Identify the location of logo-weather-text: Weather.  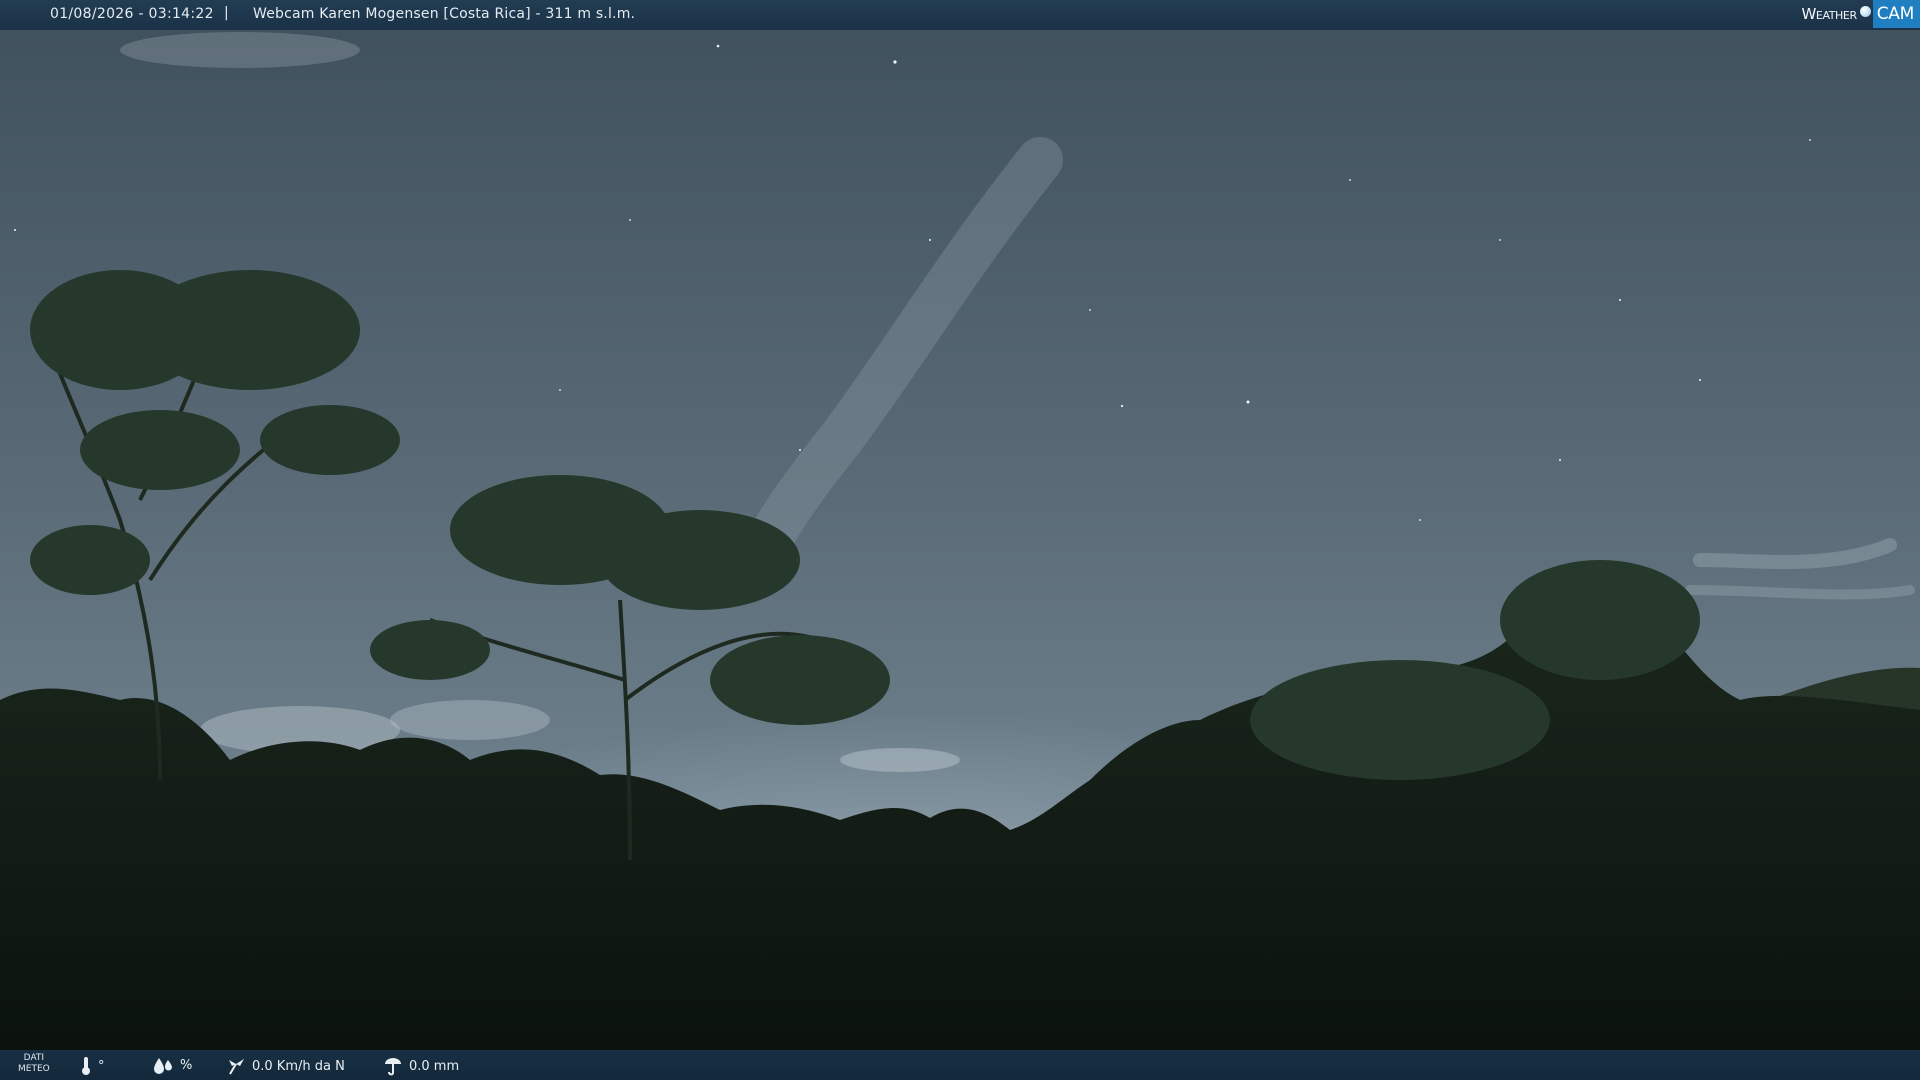
(1829, 14).